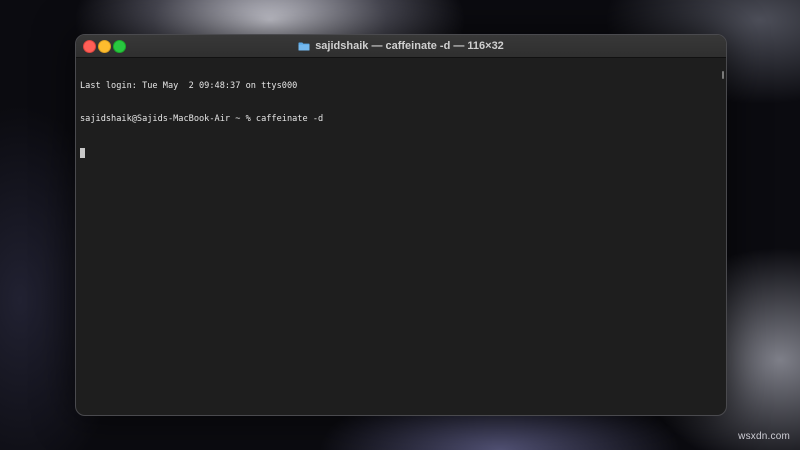  Describe the element at coordinates (82, 153) in the screenshot. I see `text-cursor` at that location.